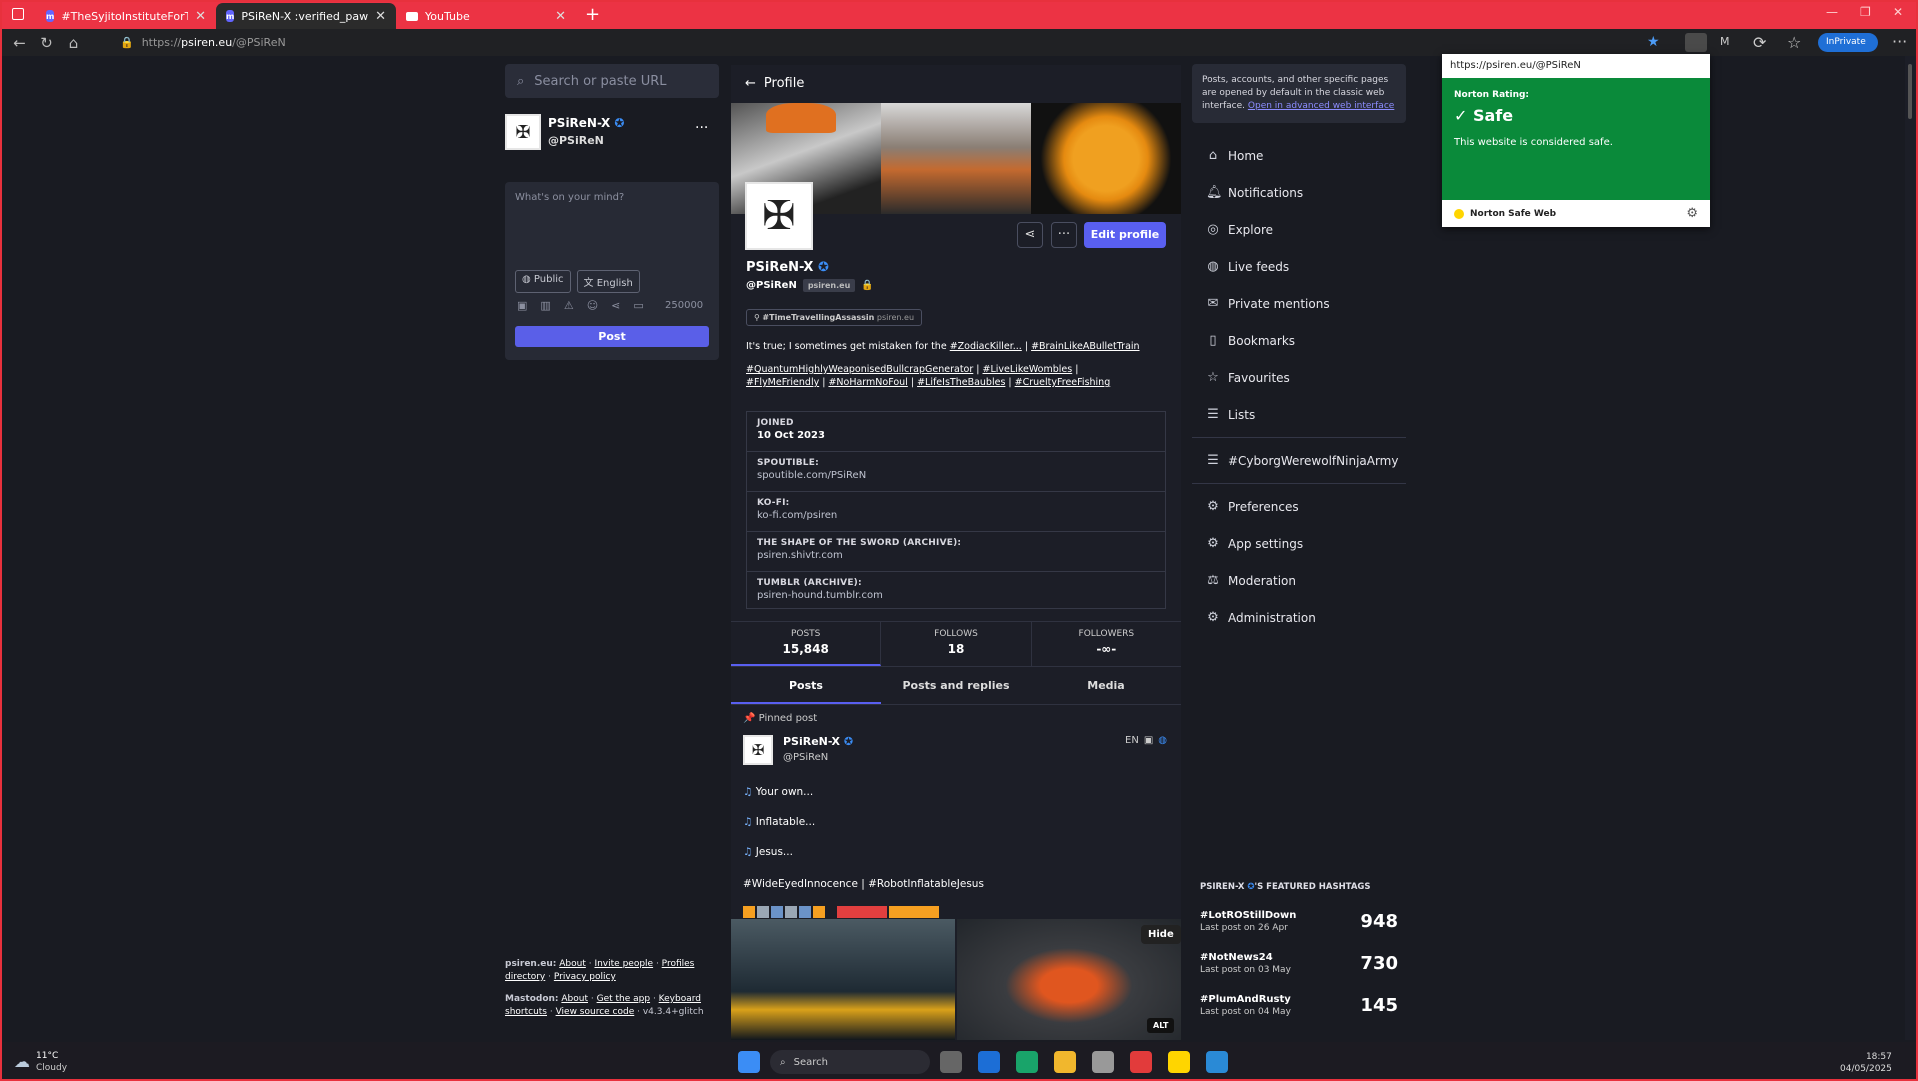 The height and width of the screenshot is (1081, 1918). Describe the element at coordinates (806, 644) in the screenshot. I see `stat-posts: POSTS 15,848` at that location.